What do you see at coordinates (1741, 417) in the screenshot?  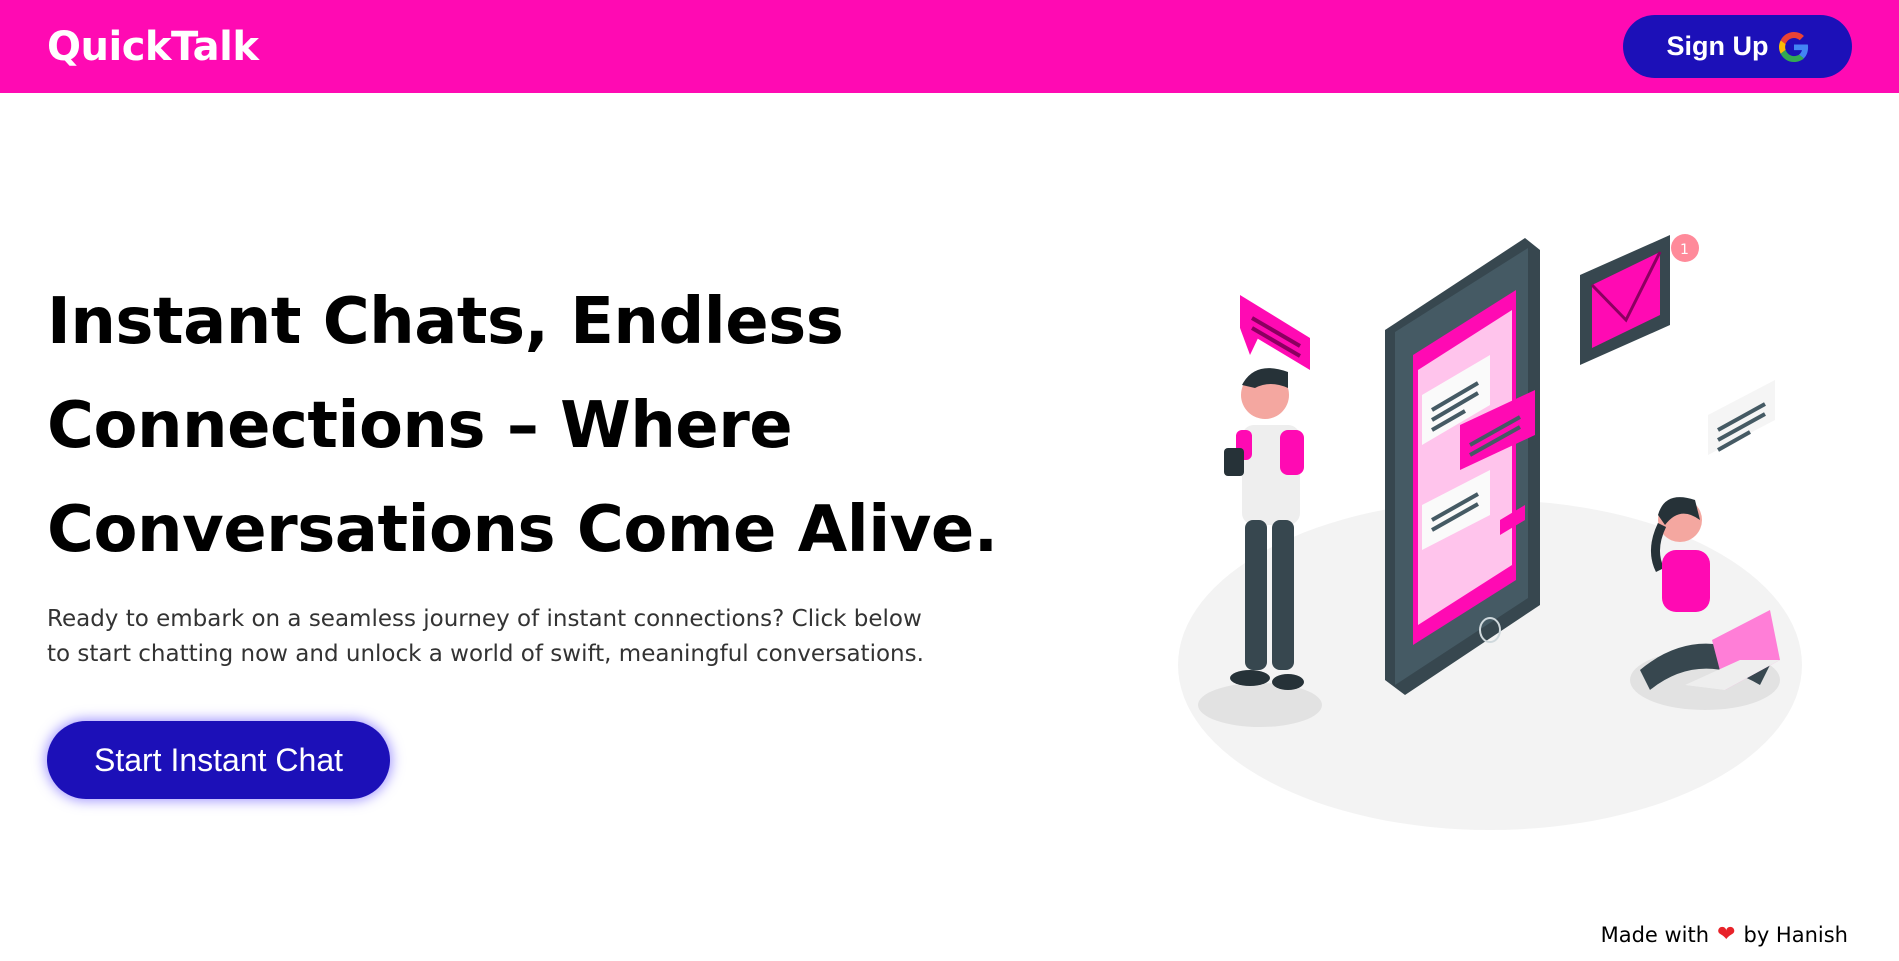 I see `floating-message-bubble-icon` at bounding box center [1741, 417].